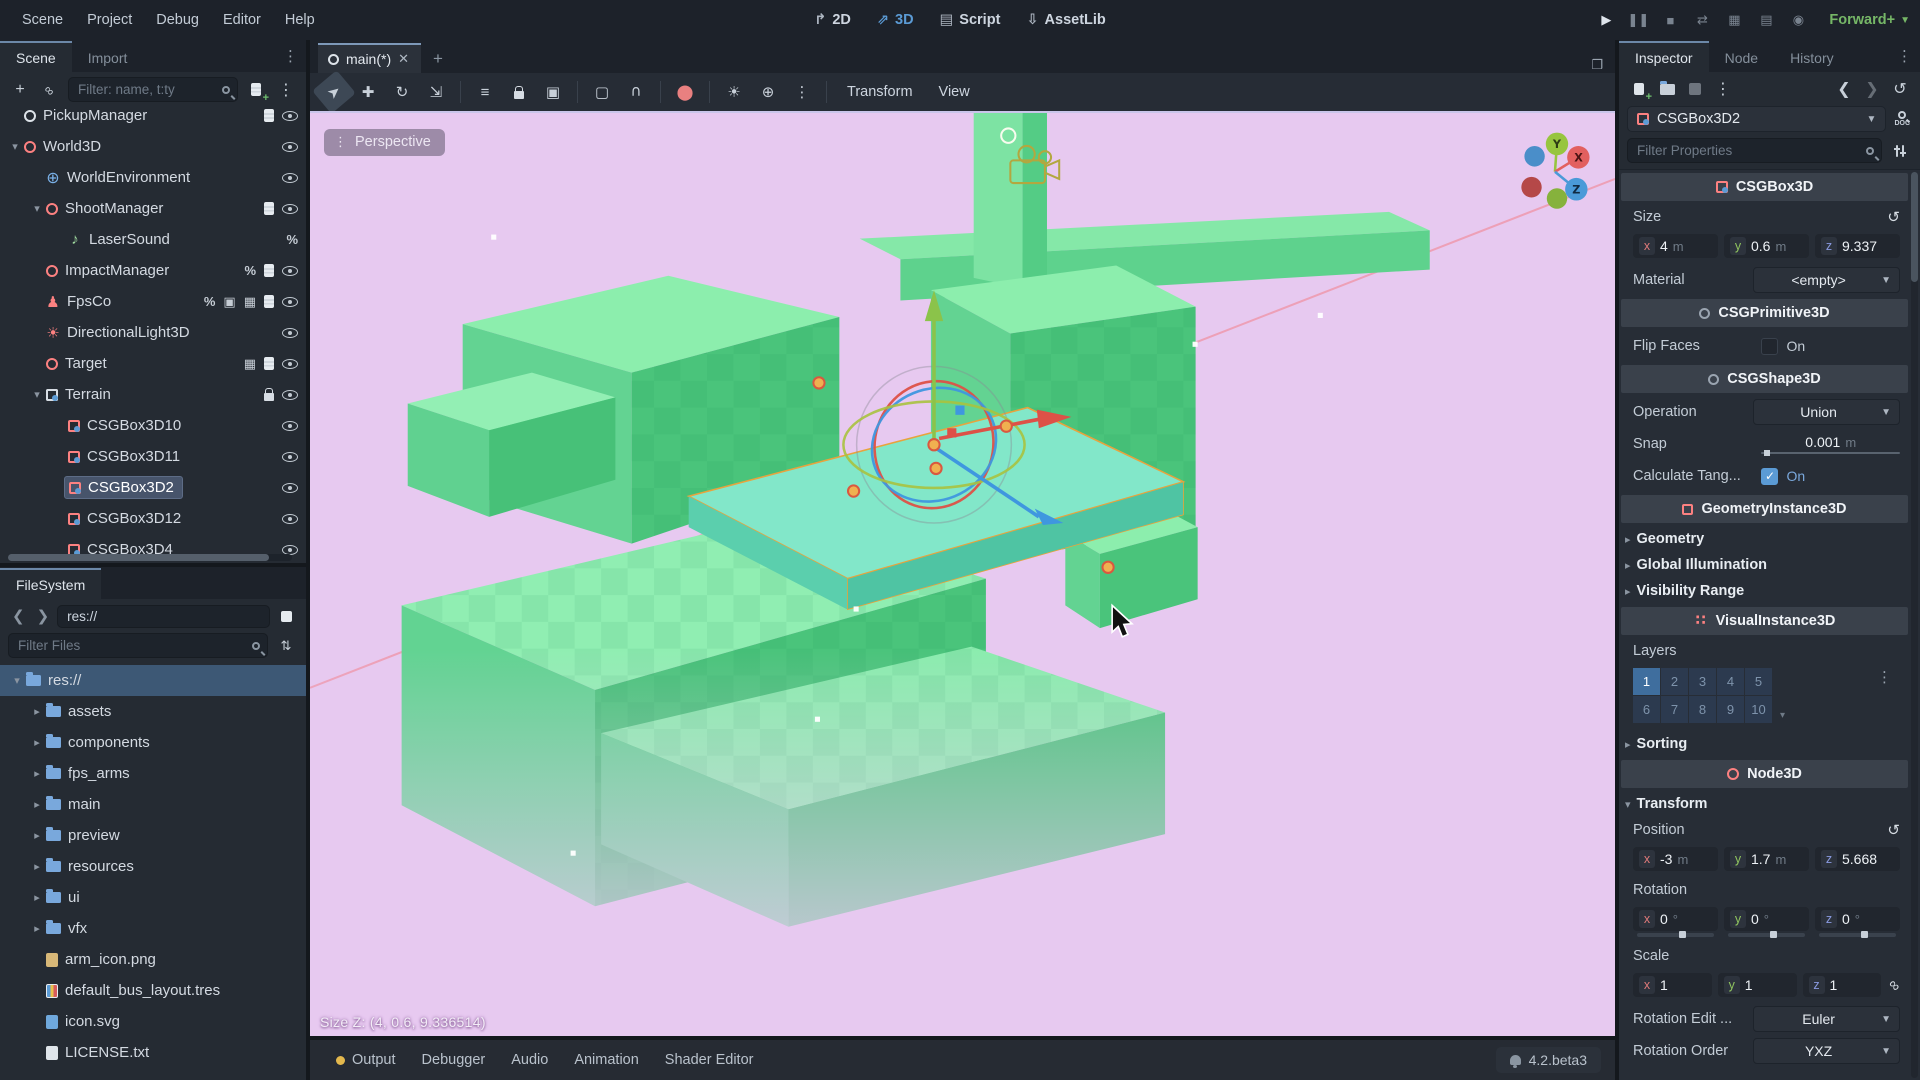 Image resolution: width=1920 pixels, height=1080 pixels. Describe the element at coordinates (1764, 539) in the screenshot. I see `group-geometry: ▸ Geometry` at that location.